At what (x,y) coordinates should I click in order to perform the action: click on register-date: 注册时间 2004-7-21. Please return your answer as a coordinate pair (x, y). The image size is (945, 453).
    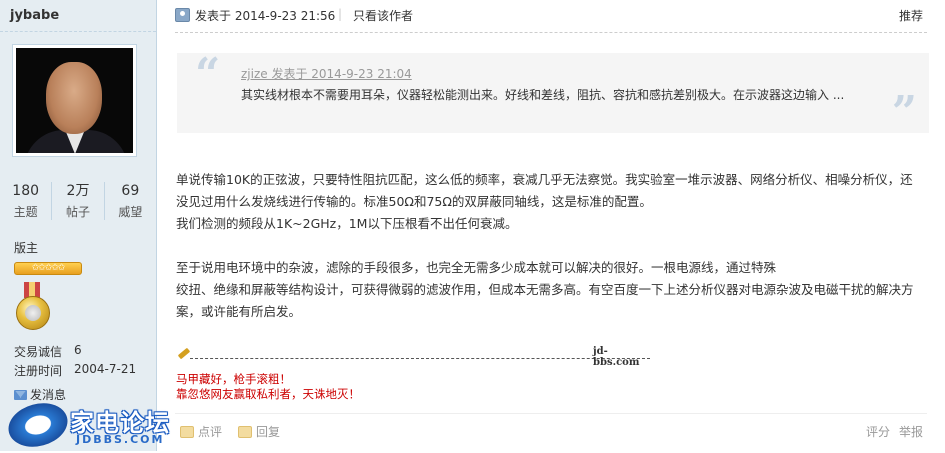
    Looking at the image, I should click on (75, 370).